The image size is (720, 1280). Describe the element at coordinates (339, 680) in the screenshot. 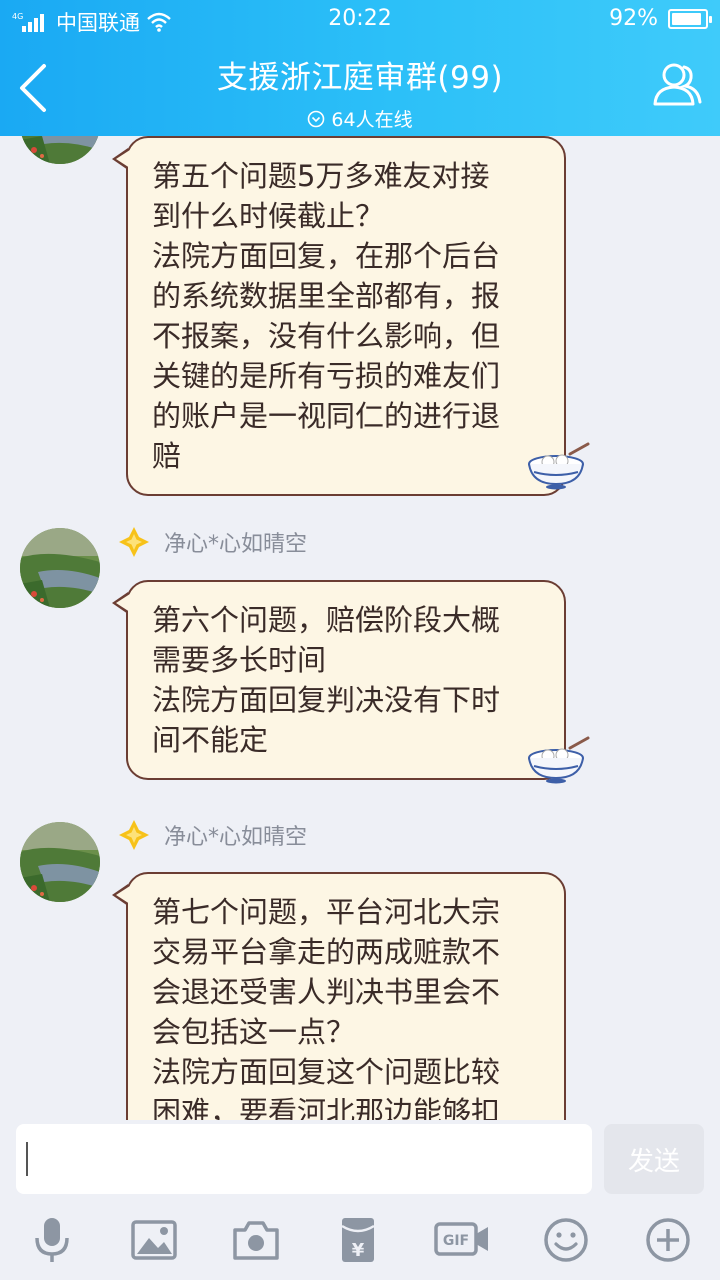

I see `message-bubble: 第六个问题，赔偿阶段大概 需要多长时间 法院方面回复判决没有下时 间不能定` at that location.